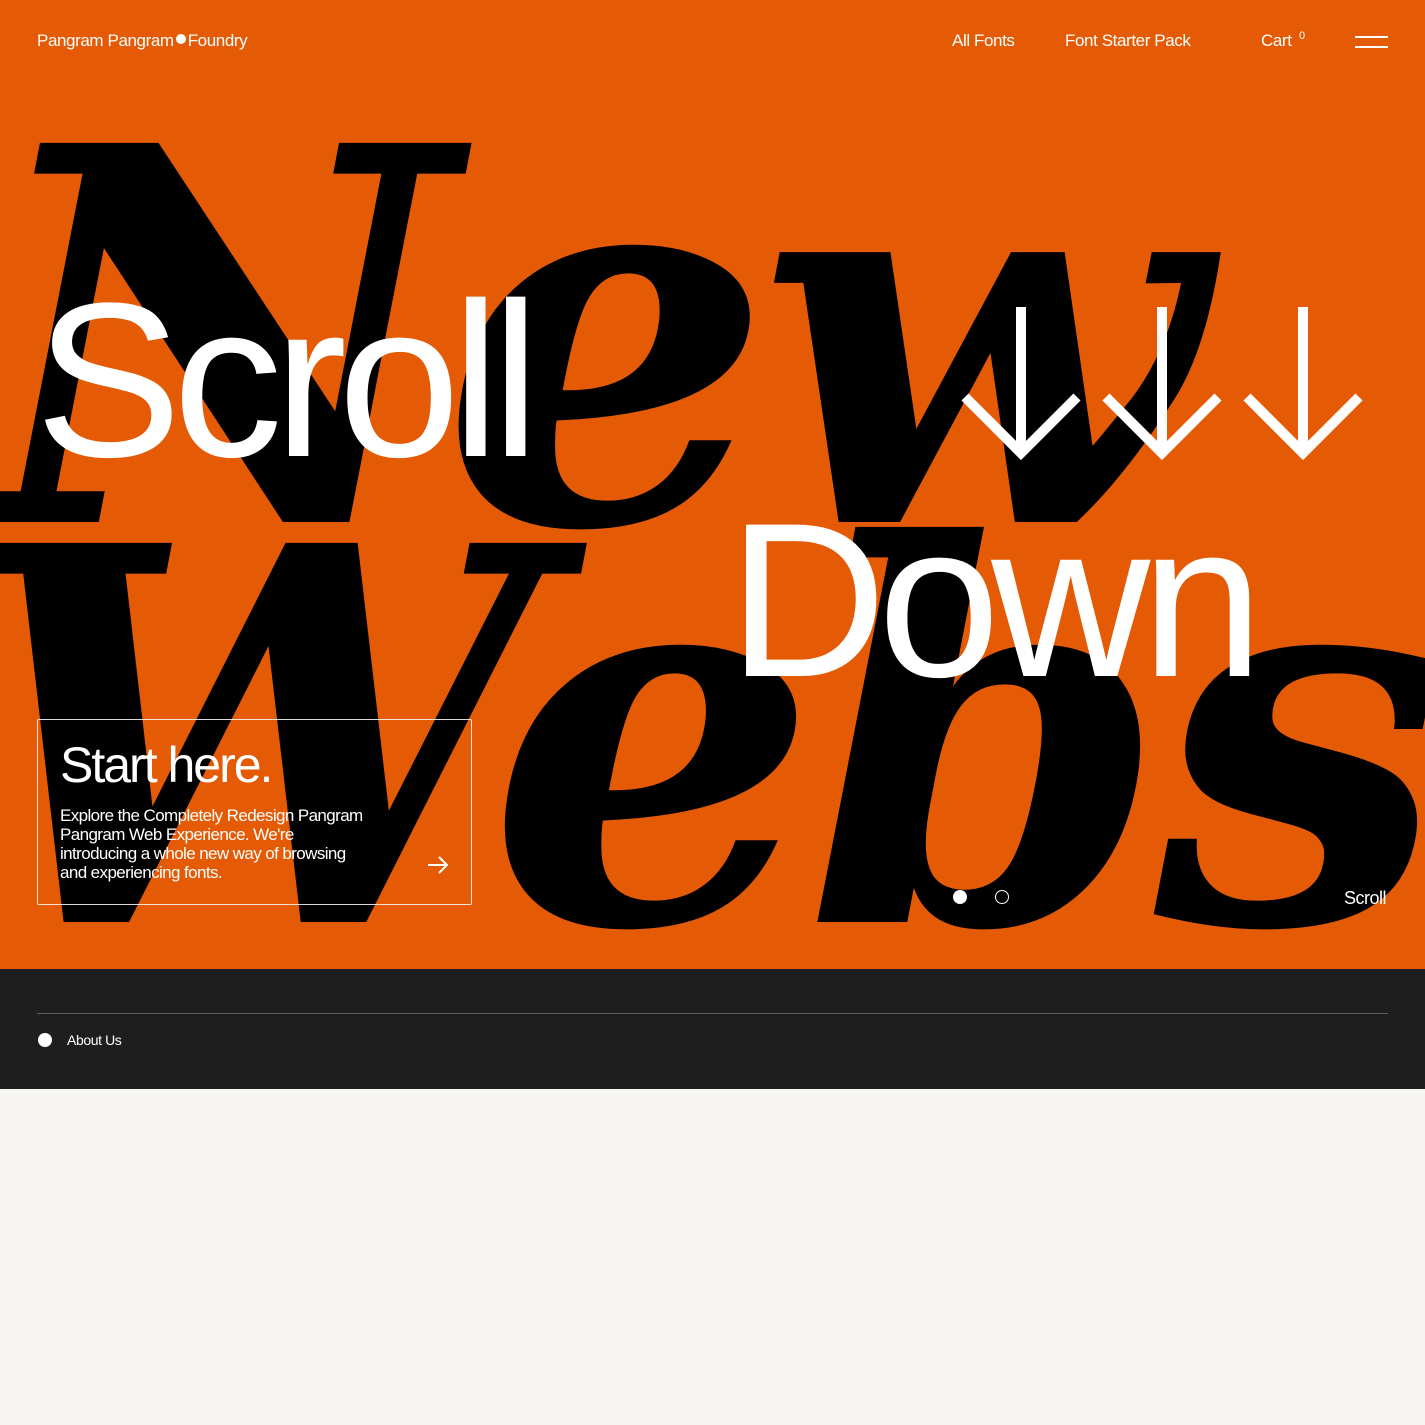 This screenshot has height=1425, width=1425. I want to click on headline-scroll: Scroll, so click(287, 380).